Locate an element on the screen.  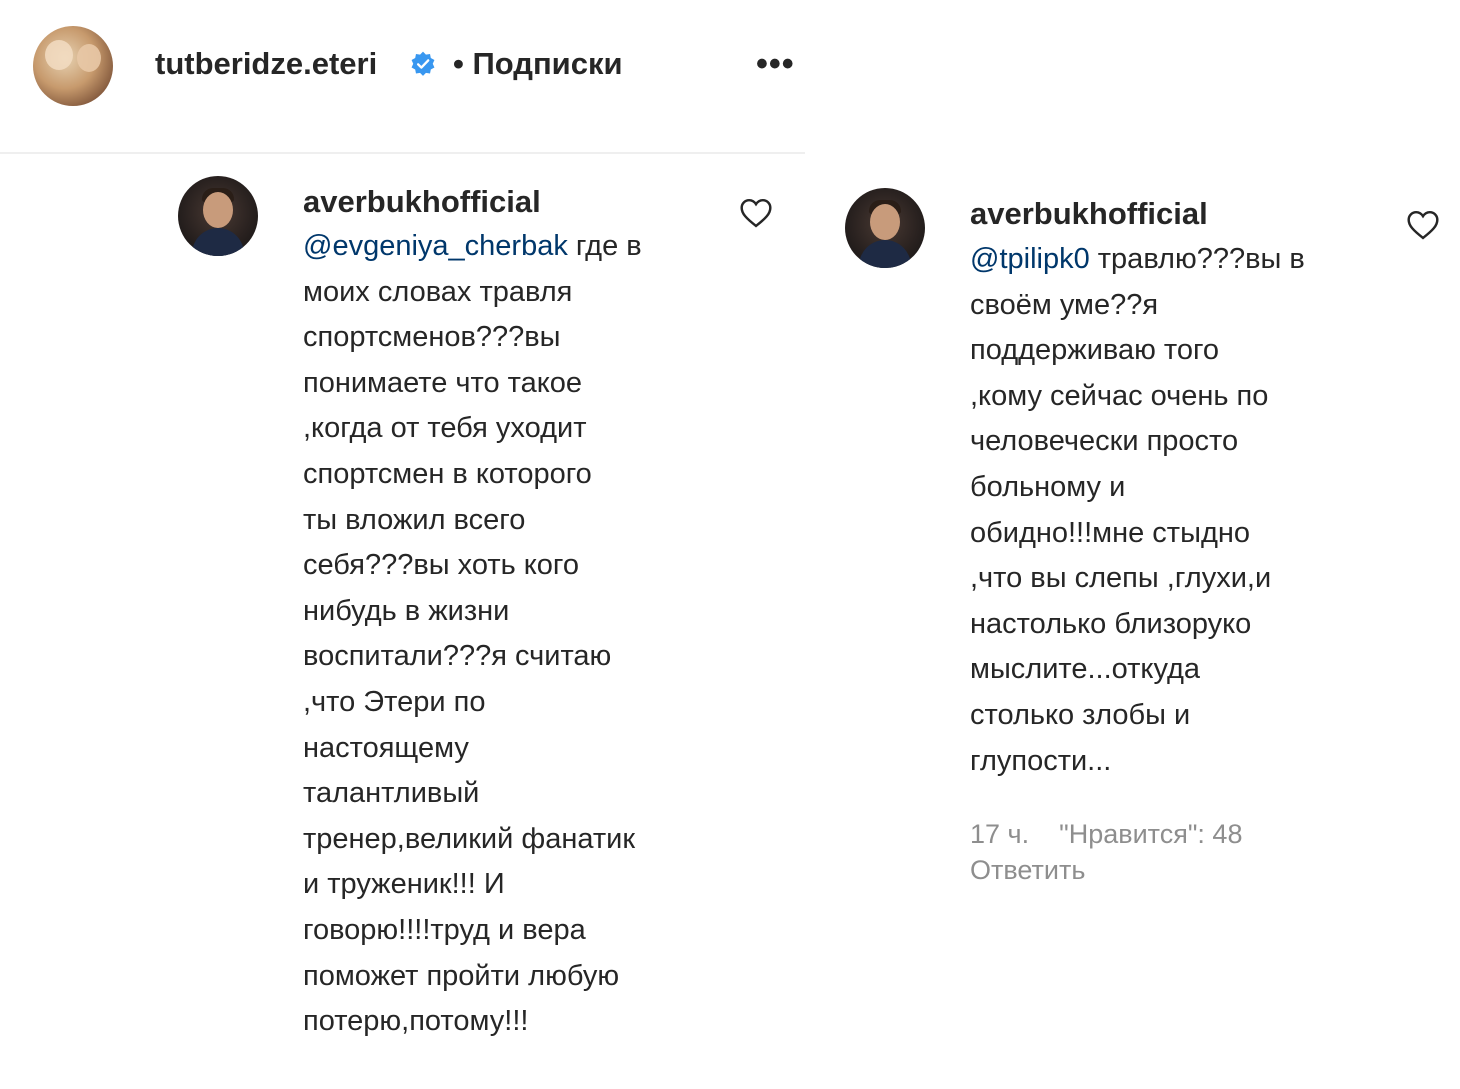
comment-line: потерю,потому!!! is located at coordinates (416, 1021).